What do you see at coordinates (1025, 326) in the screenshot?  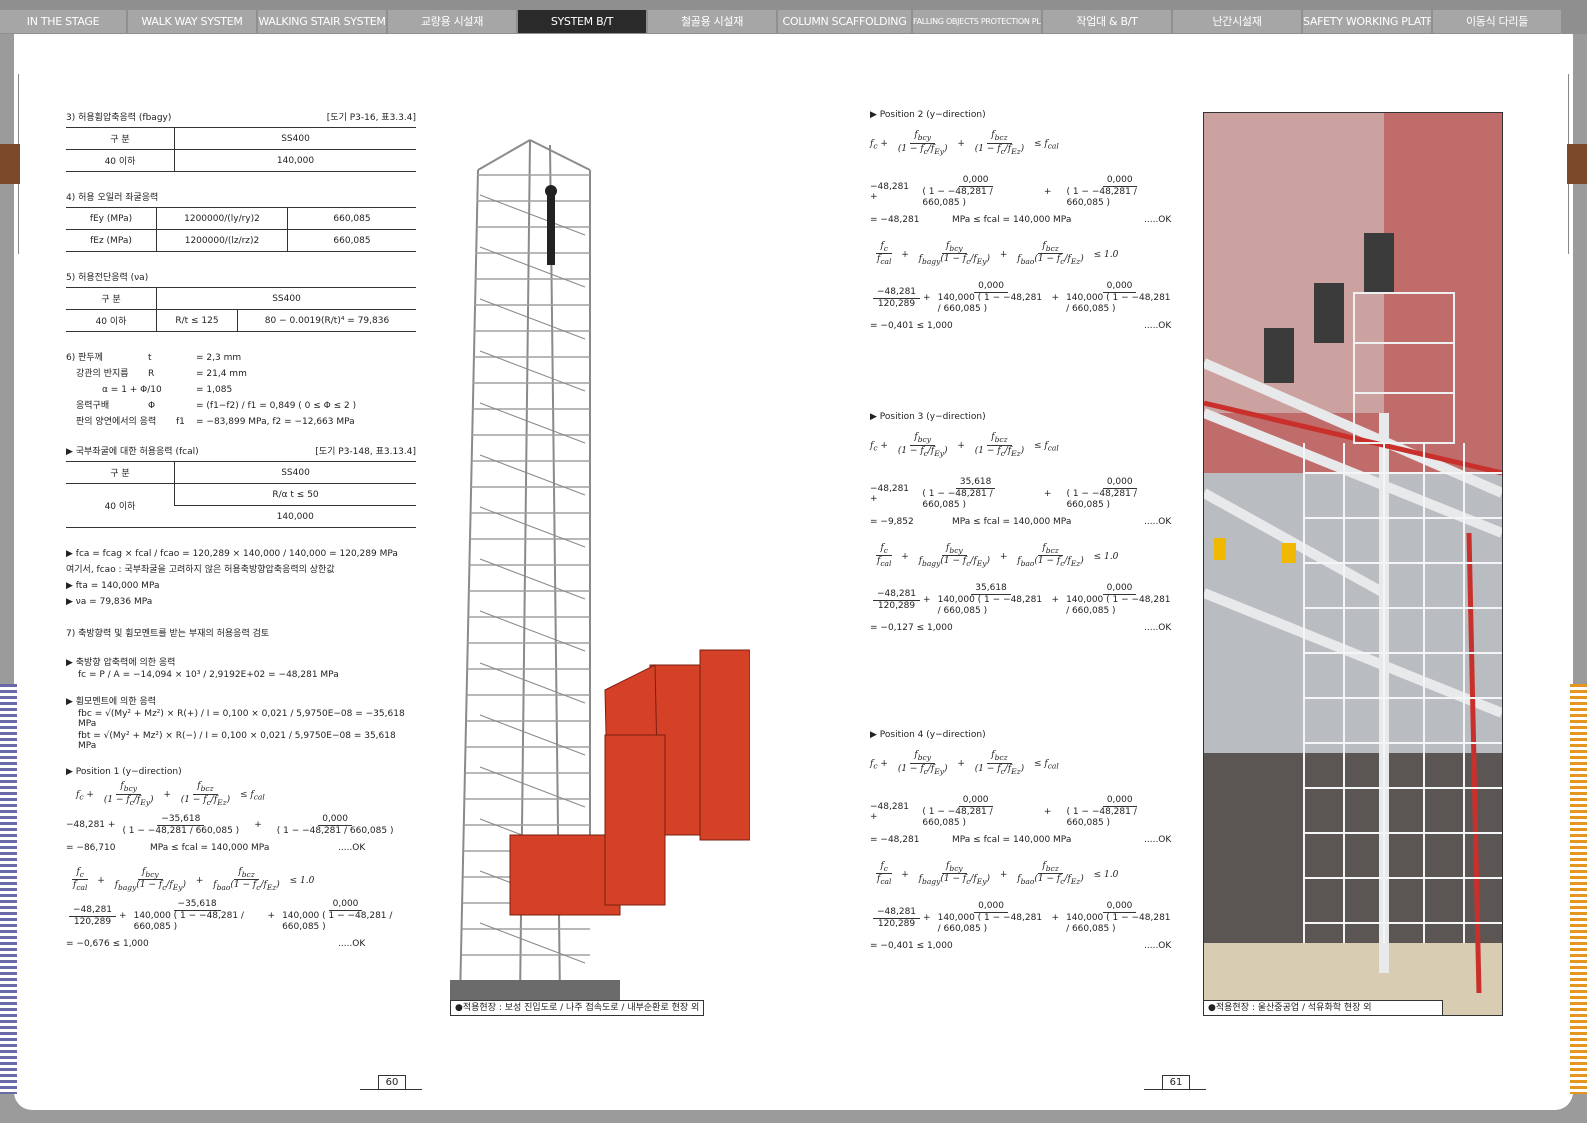 I see `check2-result: = −0,401 ≤ 1,000 .....OK` at bounding box center [1025, 326].